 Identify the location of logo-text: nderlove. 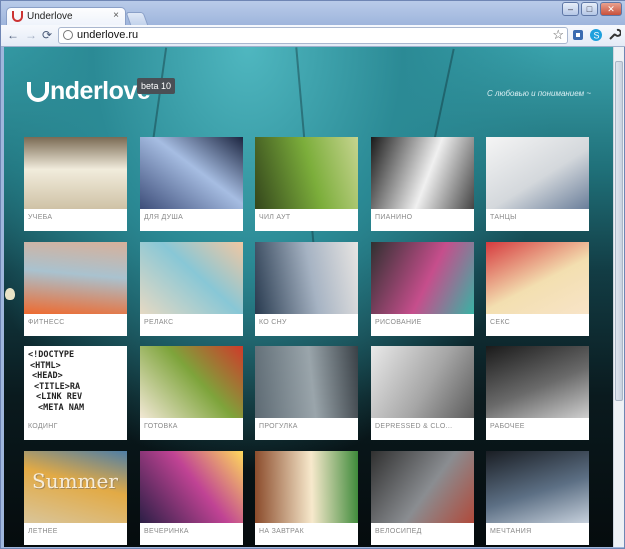
(100, 91).